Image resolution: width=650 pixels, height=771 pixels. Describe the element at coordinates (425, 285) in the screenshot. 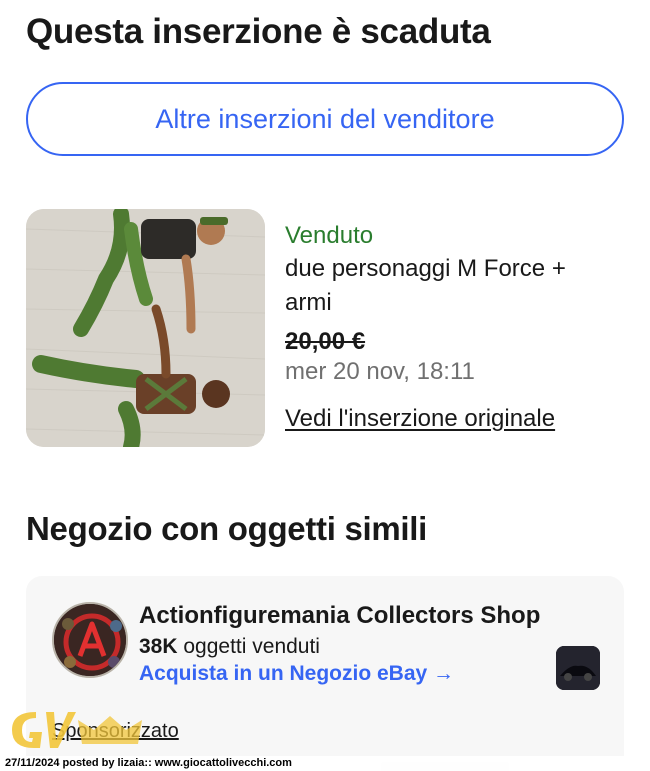

I see `item-title: due personaggi M Force + armi` at that location.